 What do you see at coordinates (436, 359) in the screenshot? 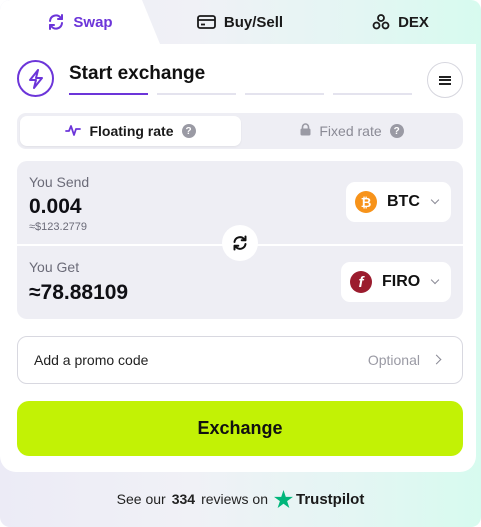
I see `chevron-right-icon` at bounding box center [436, 359].